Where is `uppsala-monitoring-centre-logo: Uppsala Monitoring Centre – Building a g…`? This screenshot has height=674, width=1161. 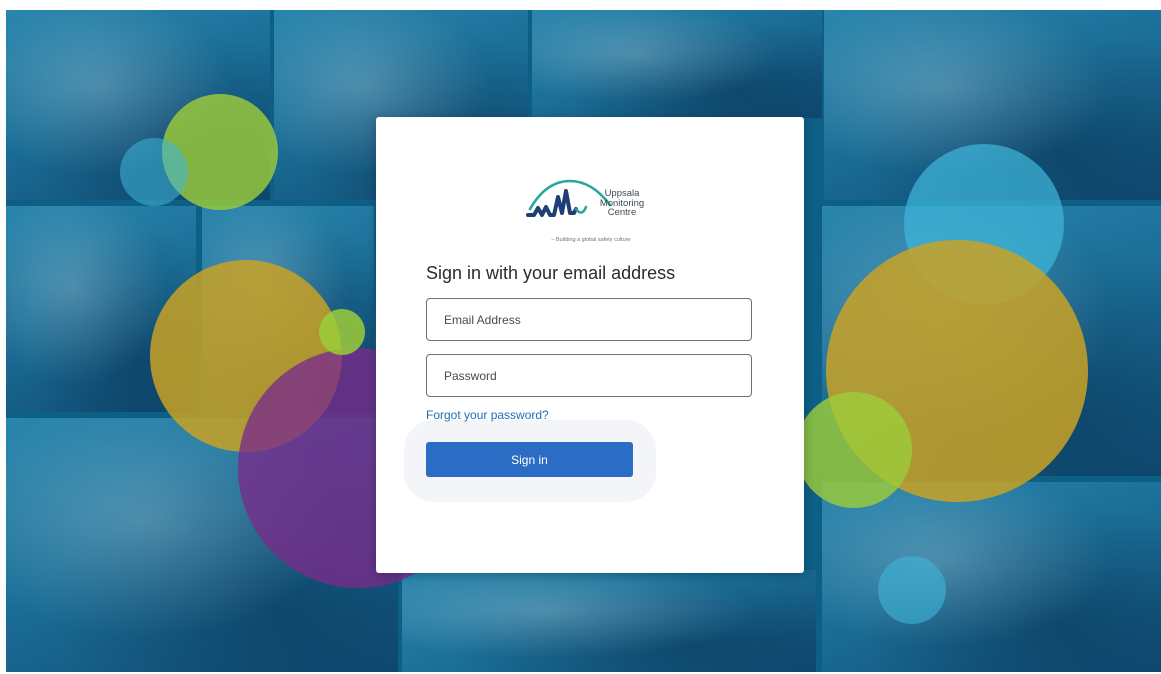 uppsala-monitoring-centre-logo: Uppsala Monitoring Centre – Building a g… is located at coordinates (591, 211).